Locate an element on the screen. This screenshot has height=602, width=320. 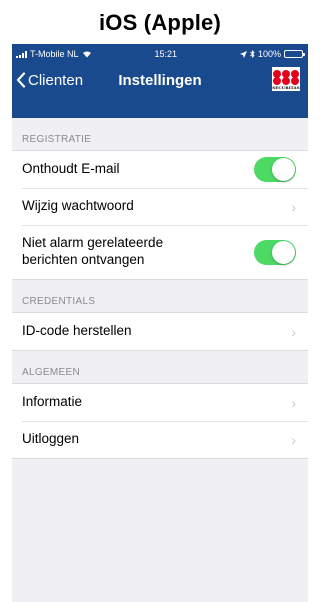
row-reset-id-code: ID-code herstellen › is located at coordinates (160, 331).